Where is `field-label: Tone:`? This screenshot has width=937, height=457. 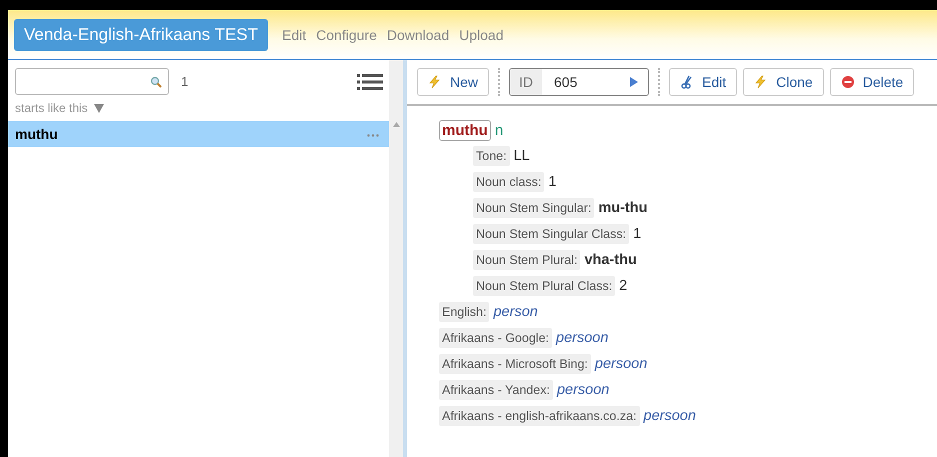
field-label: Tone: is located at coordinates (491, 156).